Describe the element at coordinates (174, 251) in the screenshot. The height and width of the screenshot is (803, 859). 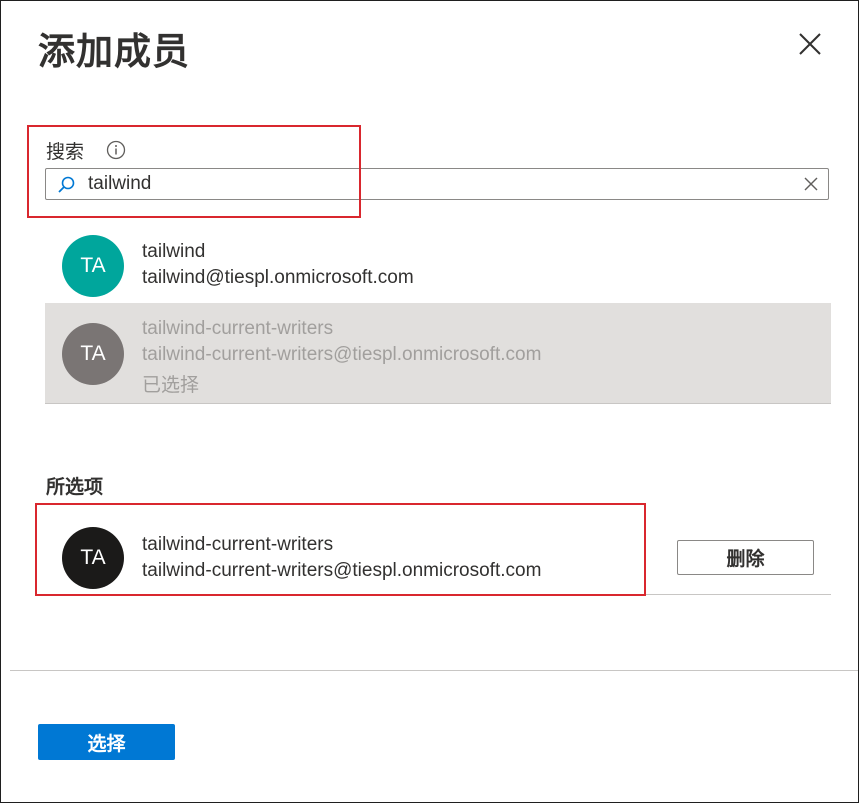
I see `result-name: tailwind` at that location.